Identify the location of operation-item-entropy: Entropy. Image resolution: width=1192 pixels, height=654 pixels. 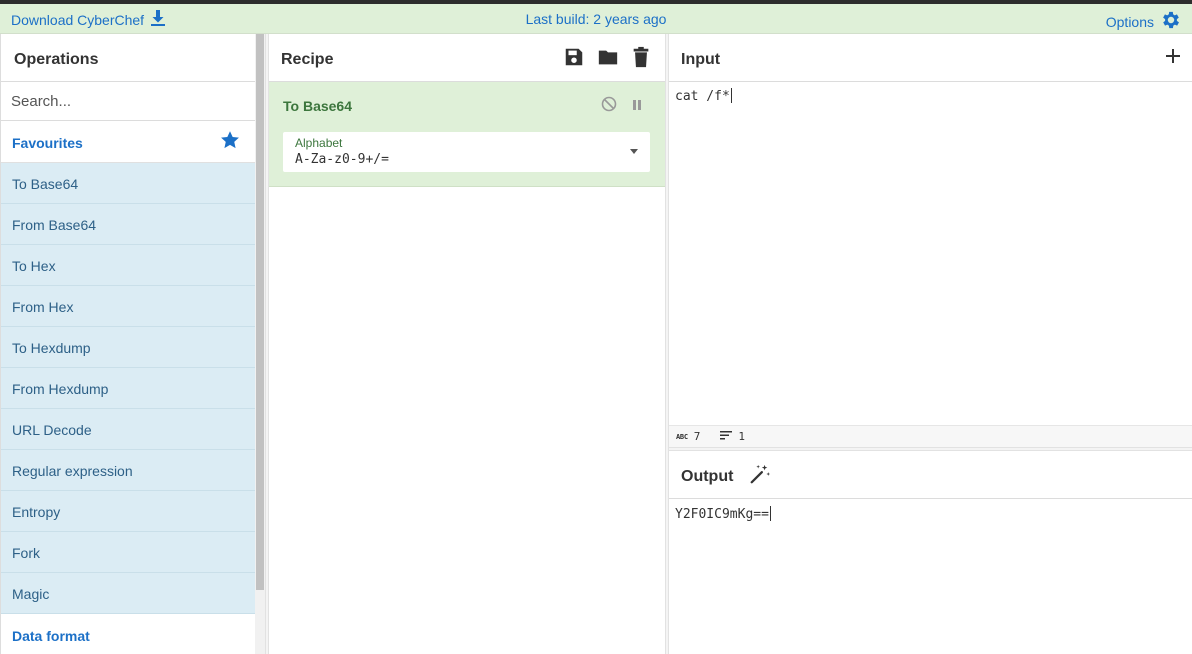
(128, 511).